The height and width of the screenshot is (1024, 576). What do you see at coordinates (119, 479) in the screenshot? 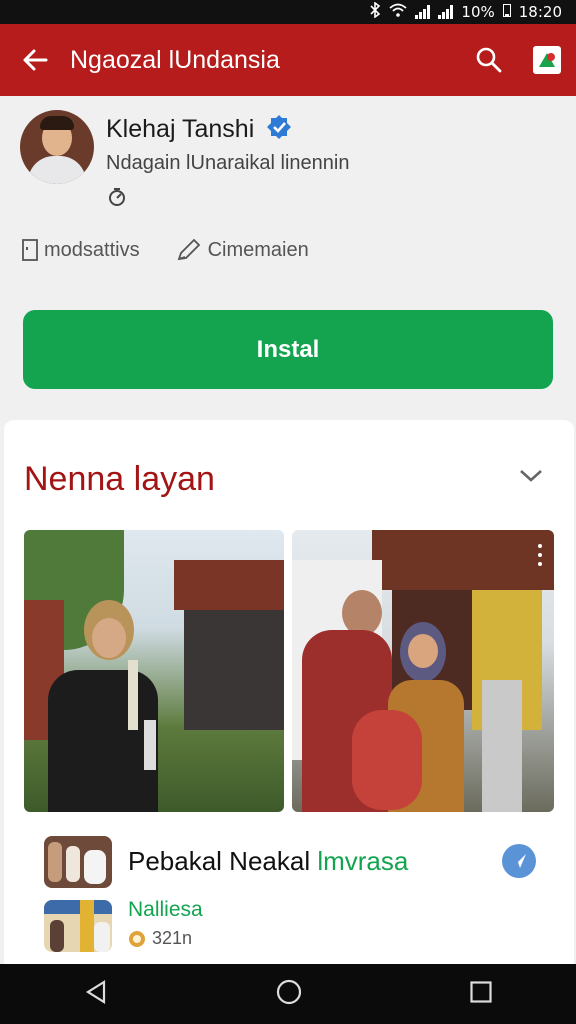
I see `section-title: Nenna layan` at bounding box center [119, 479].